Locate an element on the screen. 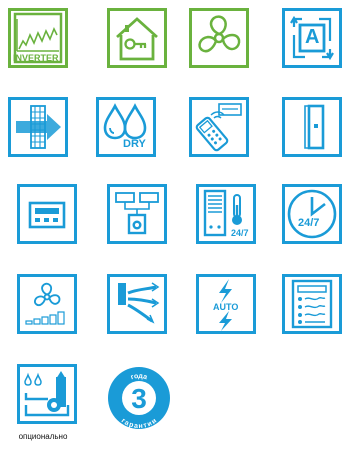 The width and height of the screenshot is (349, 452). dry-label: DRY is located at coordinates (134, 144).